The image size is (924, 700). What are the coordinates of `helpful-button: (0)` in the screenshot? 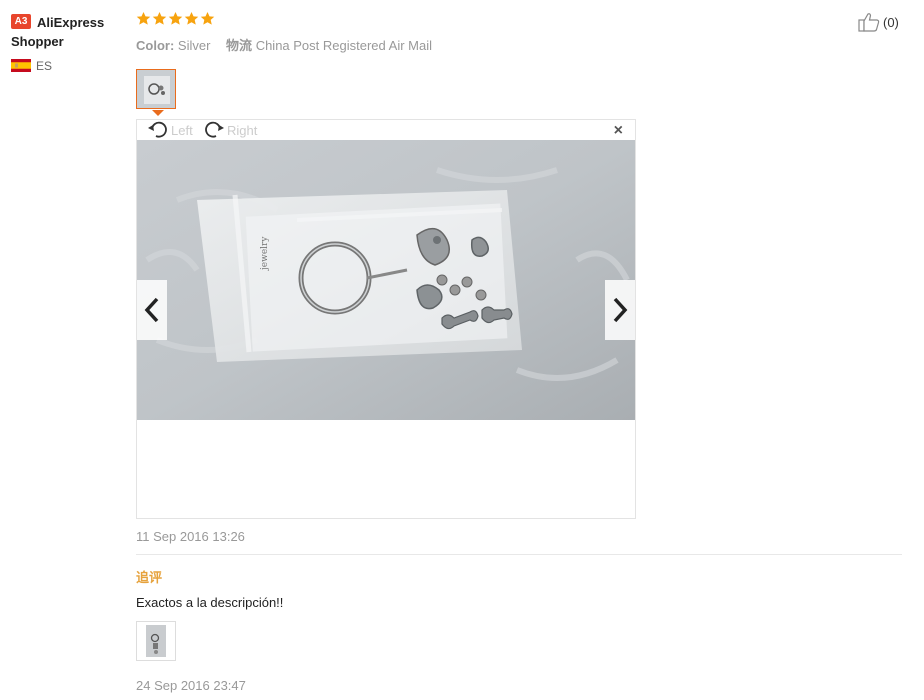 It's located at (878, 22).